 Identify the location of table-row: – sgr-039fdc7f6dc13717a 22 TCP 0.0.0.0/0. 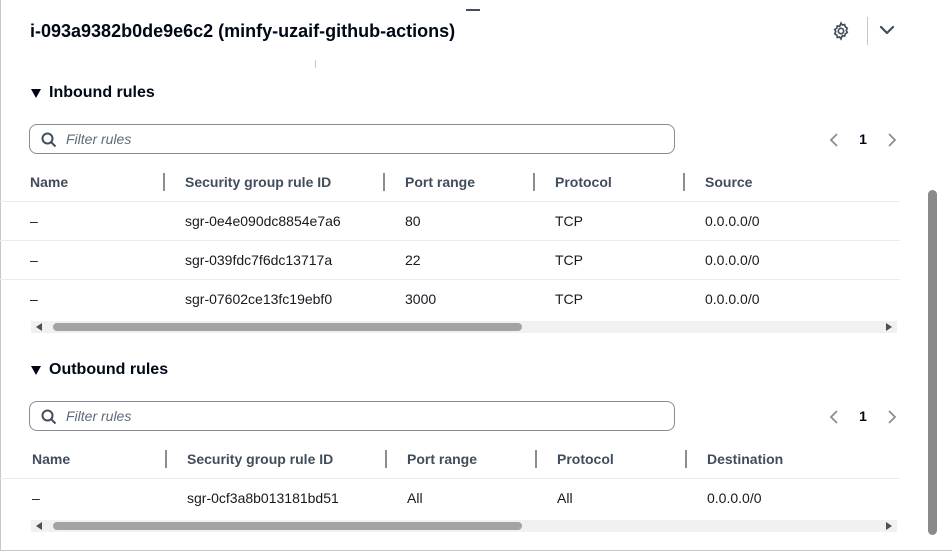
(450, 260).